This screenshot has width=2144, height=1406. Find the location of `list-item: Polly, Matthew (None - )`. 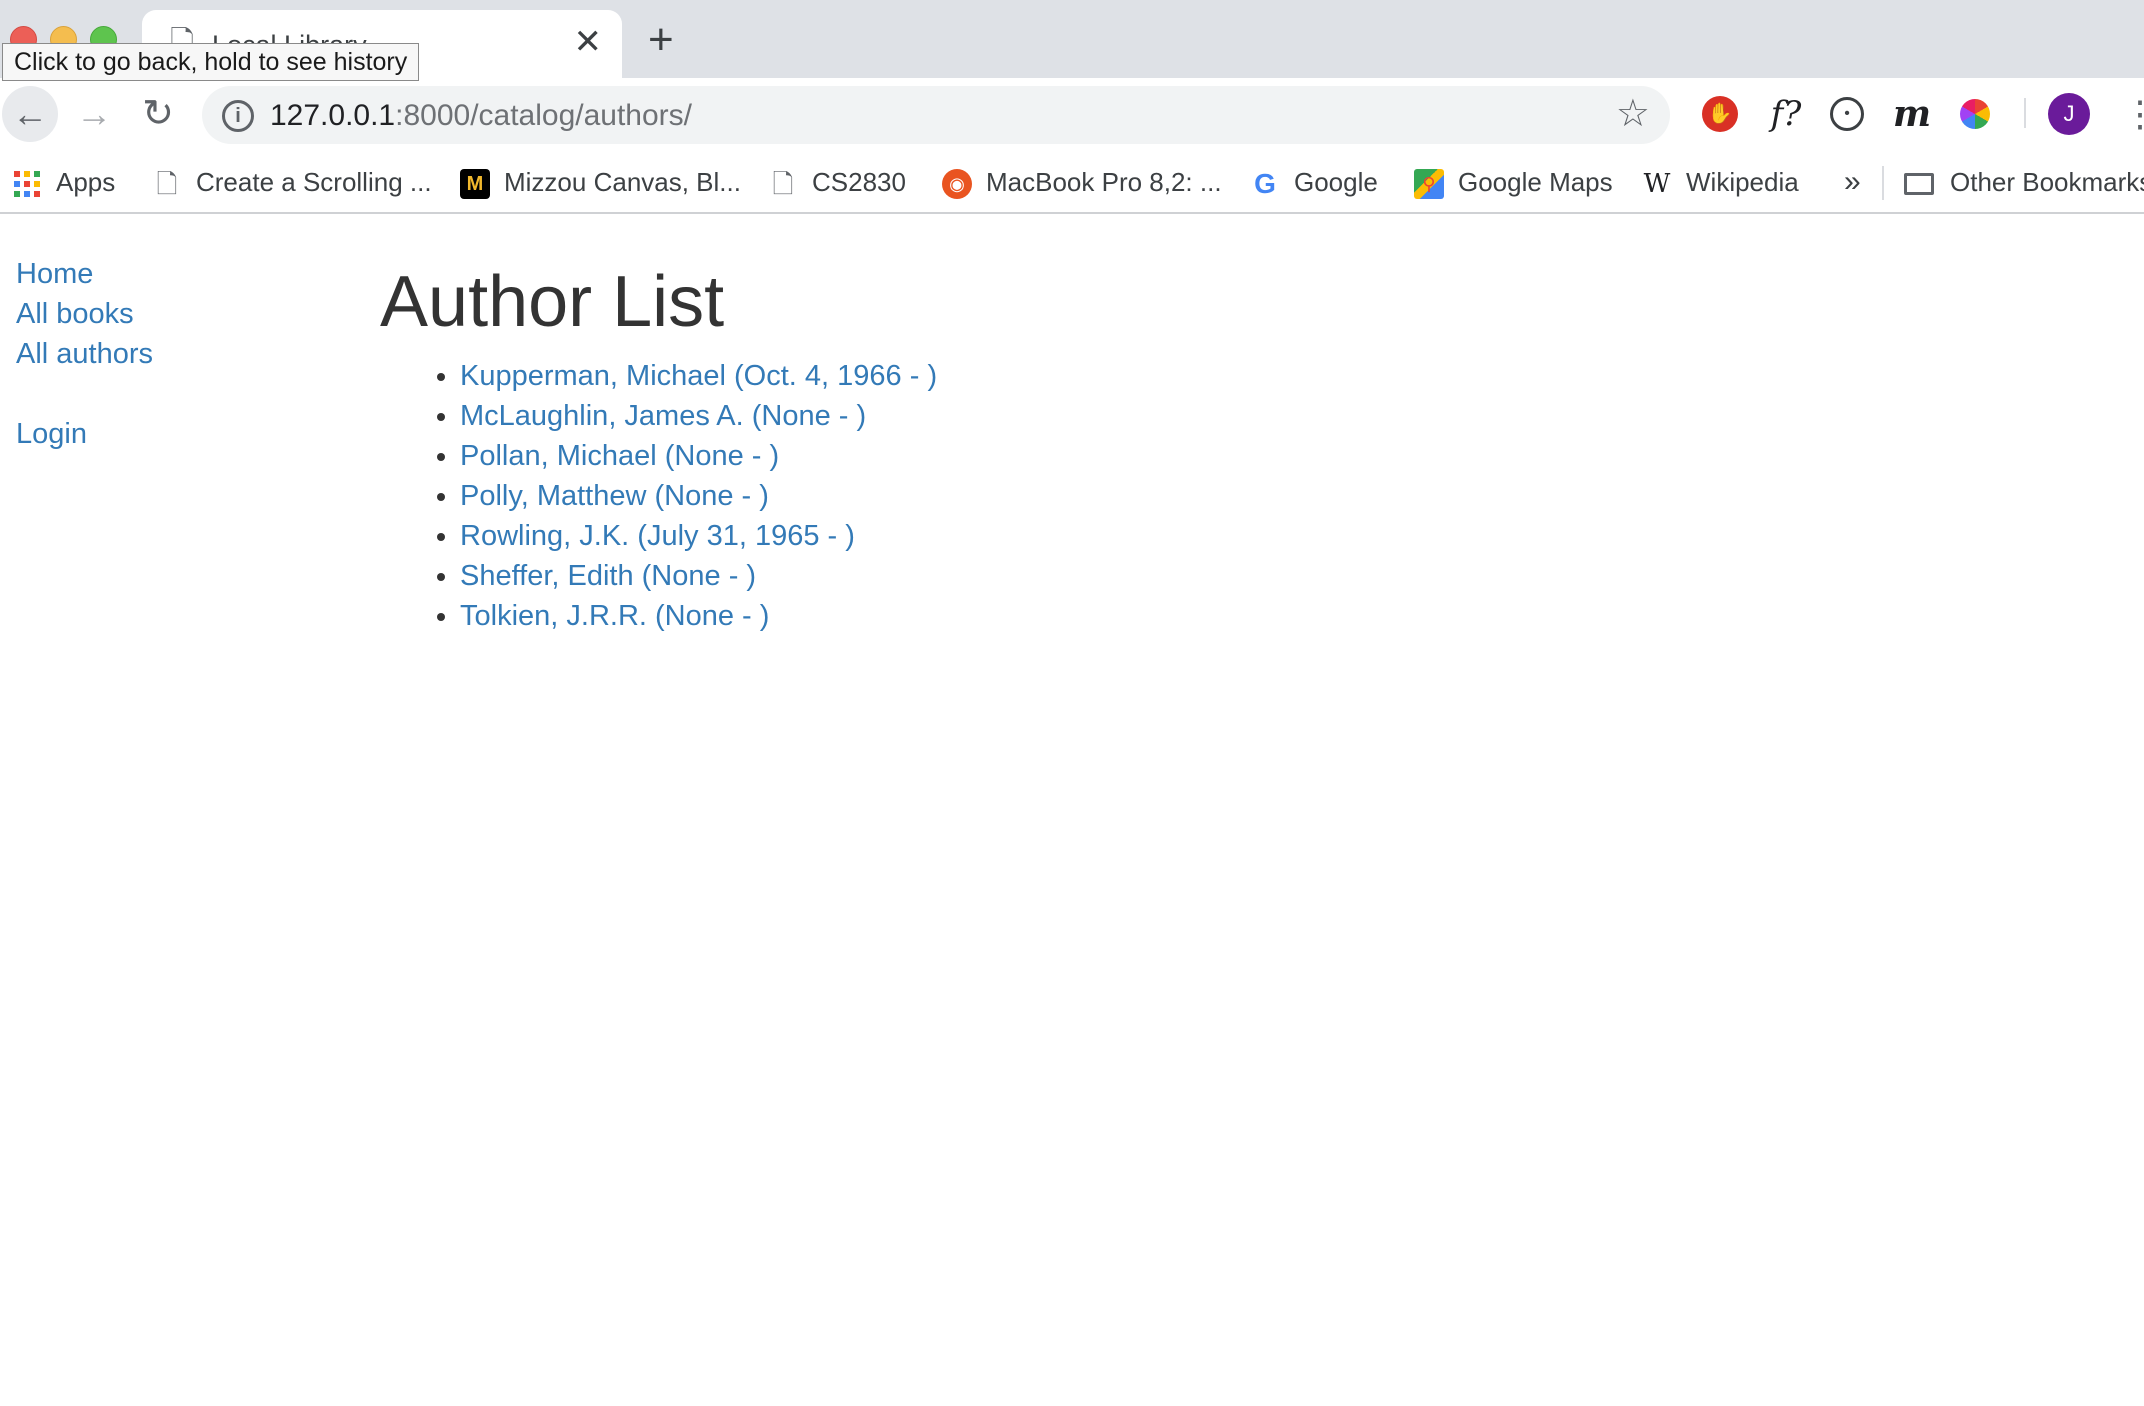

list-item: Polly, Matthew (None - ) is located at coordinates (698, 496).